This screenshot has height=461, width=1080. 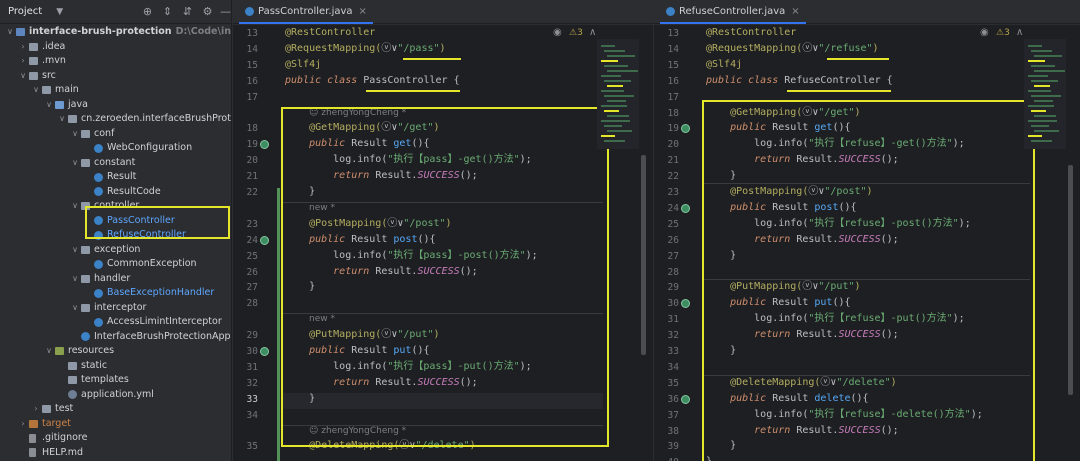 I want to click on tree-item: HELP.md, so click(x=115, y=453).